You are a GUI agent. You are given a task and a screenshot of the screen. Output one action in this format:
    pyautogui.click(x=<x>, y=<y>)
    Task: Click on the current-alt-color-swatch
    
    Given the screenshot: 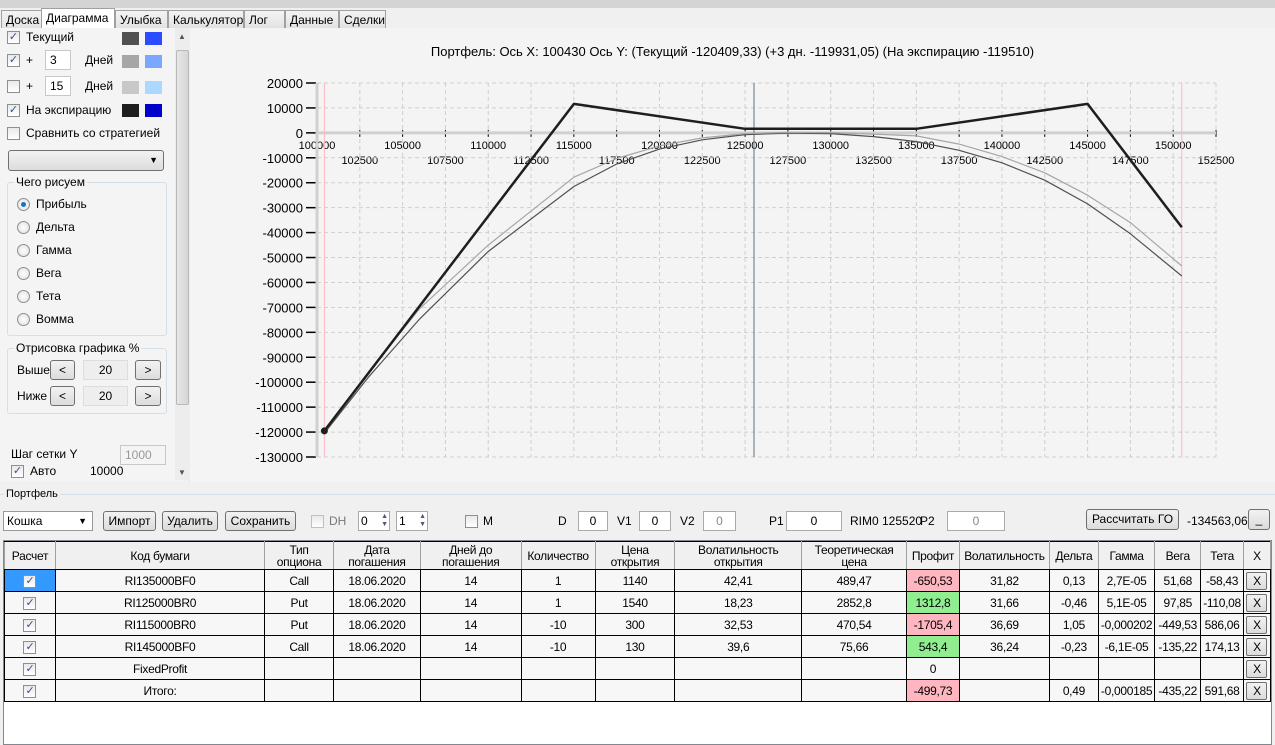 What is the action you would take?
    pyautogui.click(x=153, y=38)
    